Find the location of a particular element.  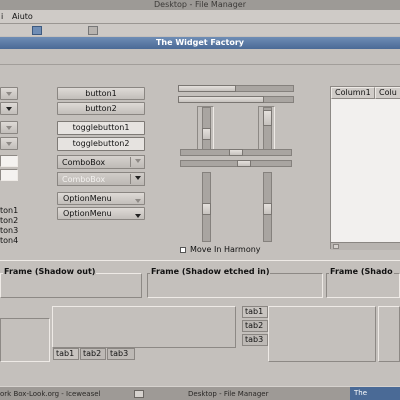

widget-factory-titlebar: The Widget Factory is located at coordinates (200, 43).